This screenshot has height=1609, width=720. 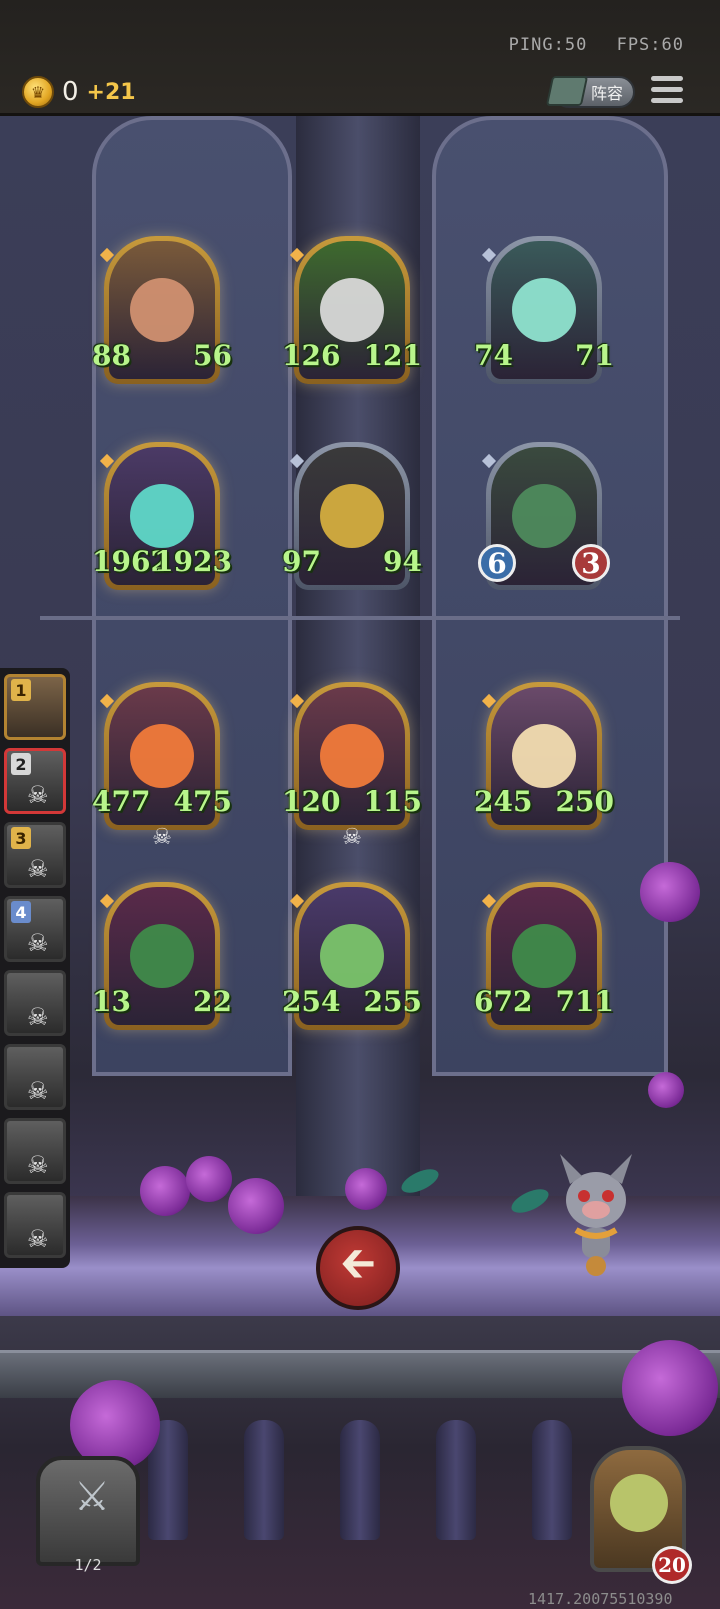 I want to click on unit-card-fire-elf-b: 120 115 ☠, so click(x=352, y=766).